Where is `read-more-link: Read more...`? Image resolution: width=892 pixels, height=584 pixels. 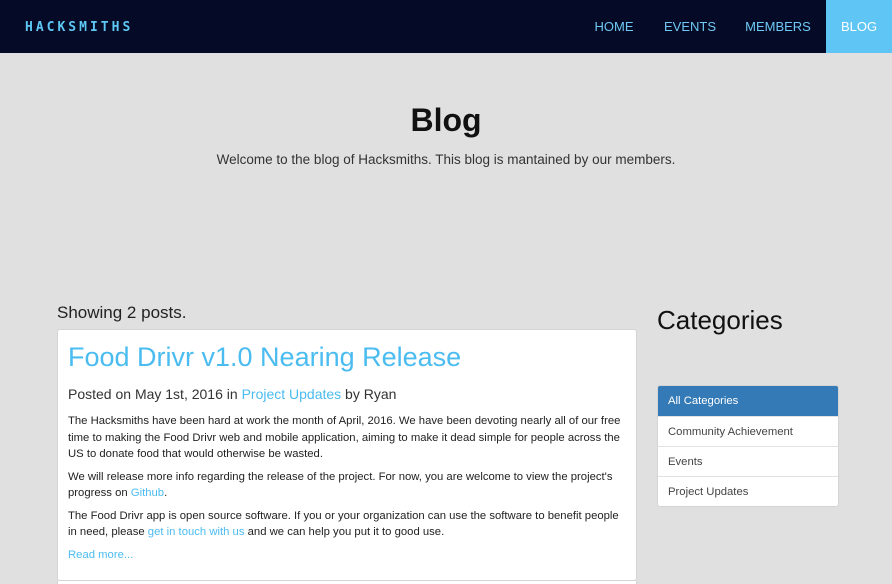 read-more-link: Read more... is located at coordinates (100, 555).